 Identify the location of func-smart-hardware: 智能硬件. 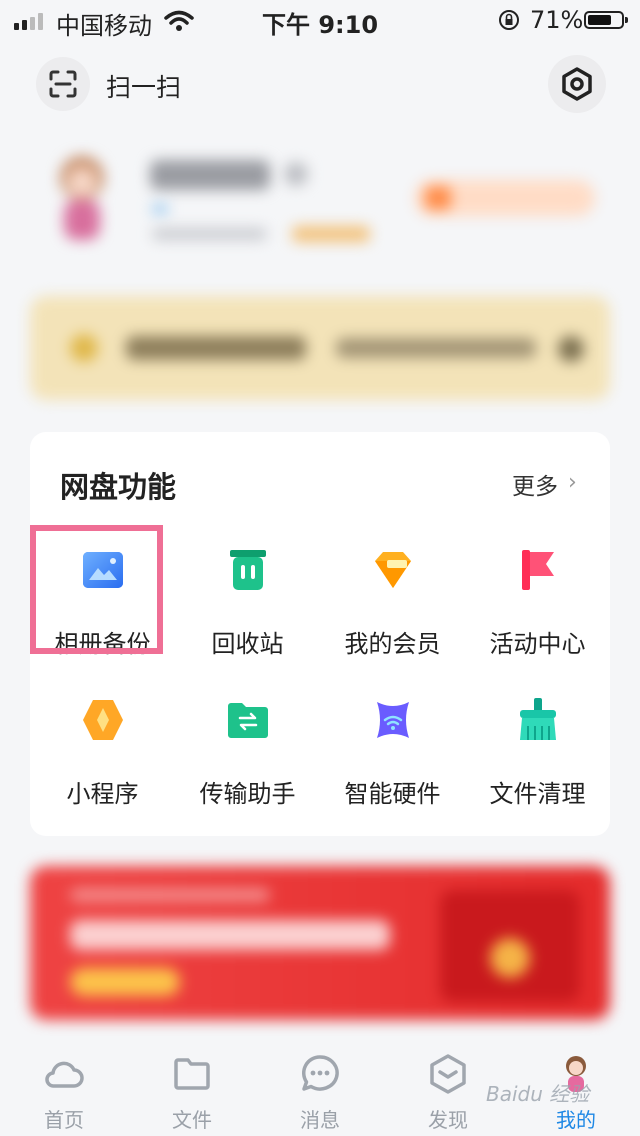
(392, 752).